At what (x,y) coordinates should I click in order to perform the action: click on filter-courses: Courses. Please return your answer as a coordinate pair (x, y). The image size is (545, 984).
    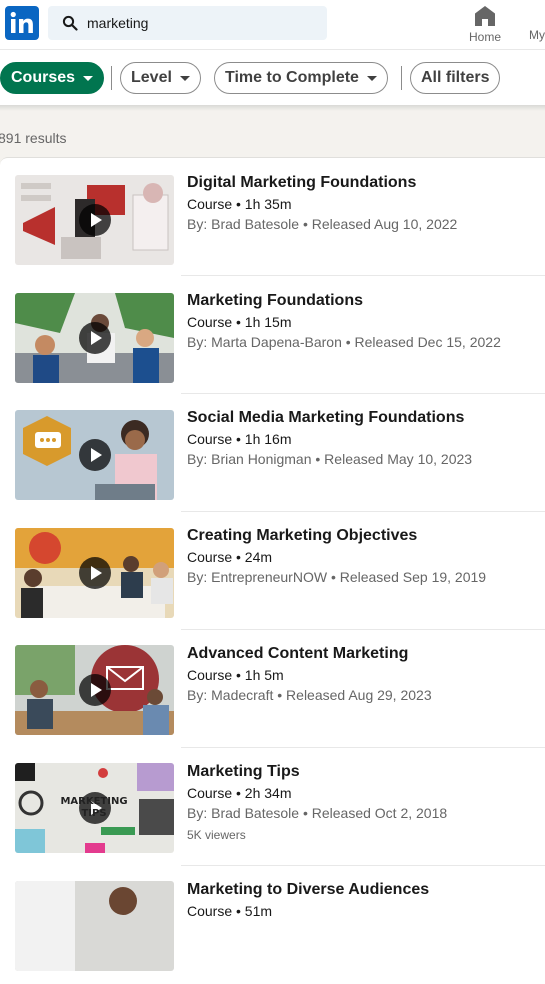
    Looking at the image, I should click on (52, 78).